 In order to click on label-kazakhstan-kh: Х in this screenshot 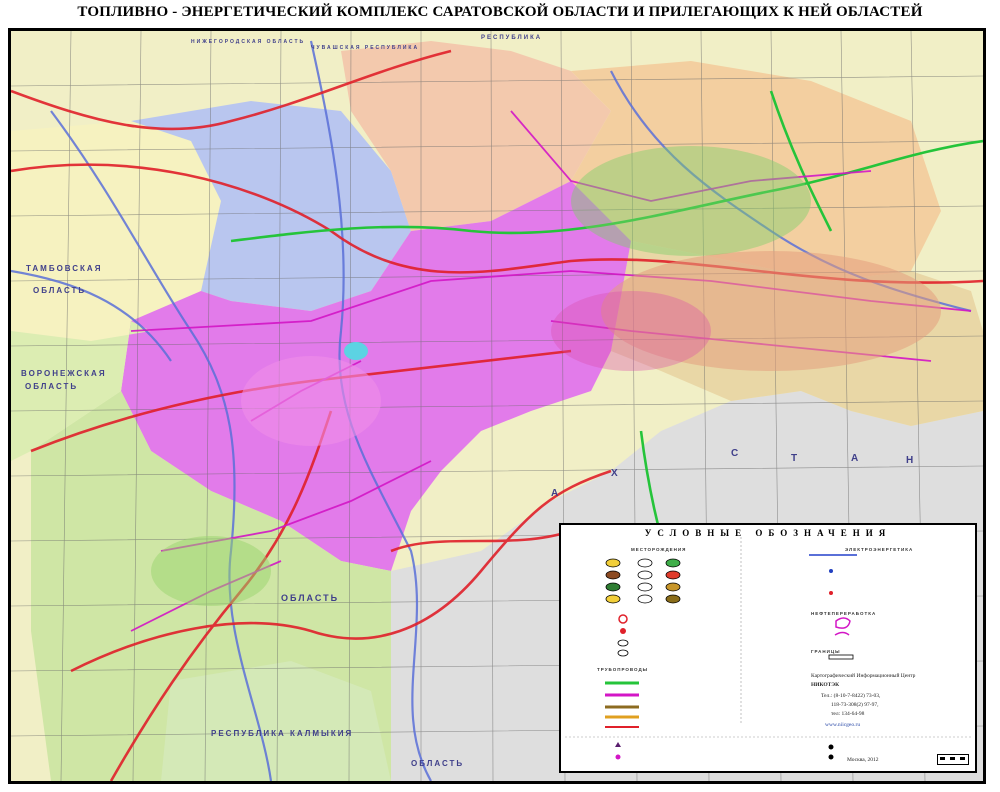, I will do `click(615, 473)`.